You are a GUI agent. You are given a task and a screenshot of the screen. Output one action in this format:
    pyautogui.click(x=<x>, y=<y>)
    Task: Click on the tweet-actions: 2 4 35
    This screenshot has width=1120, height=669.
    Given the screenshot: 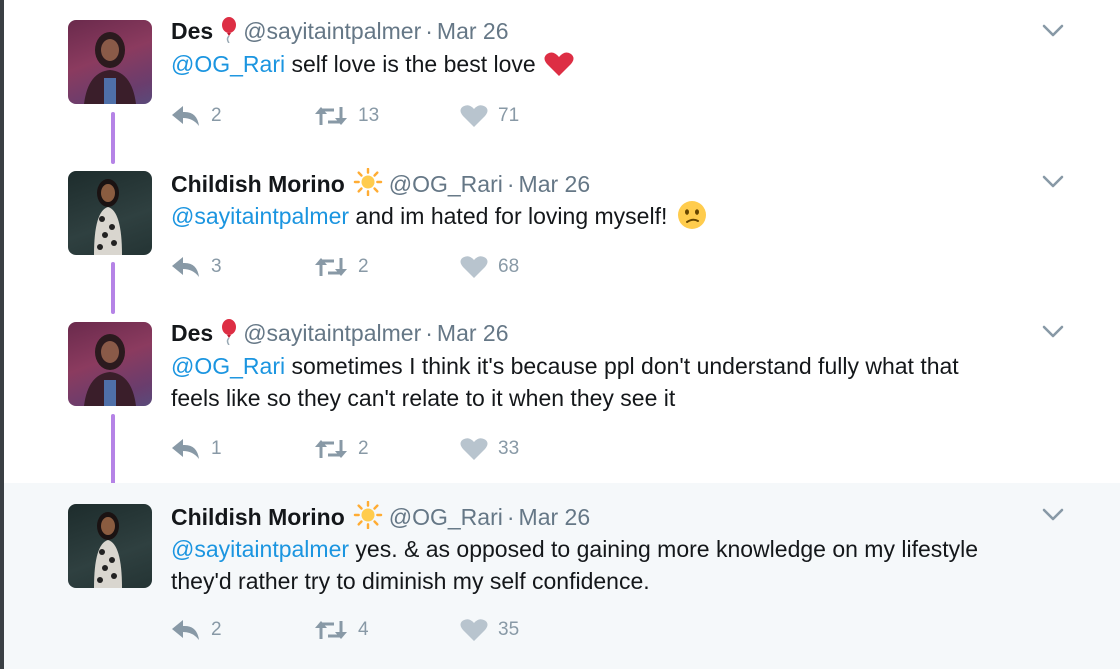 What is the action you would take?
    pyautogui.click(x=371, y=630)
    